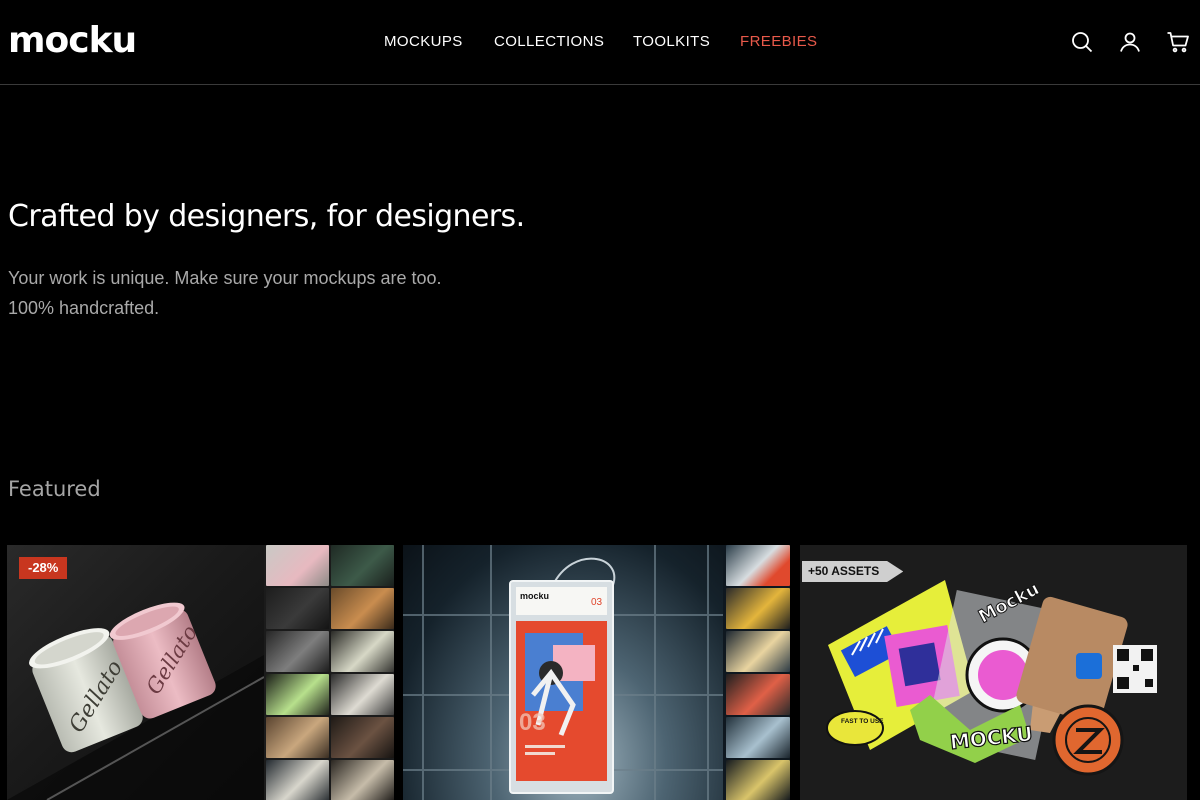 Image resolution: width=1200 pixels, height=800 pixels. I want to click on card-main-image: Mocku MOCKU FAST TO USE, so click(993, 672).